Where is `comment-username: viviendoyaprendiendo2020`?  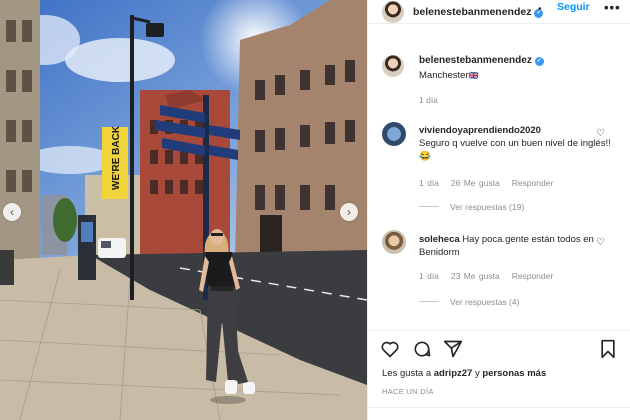 comment-username: viviendoyaprendiendo2020 is located at coordinates (480, 130).